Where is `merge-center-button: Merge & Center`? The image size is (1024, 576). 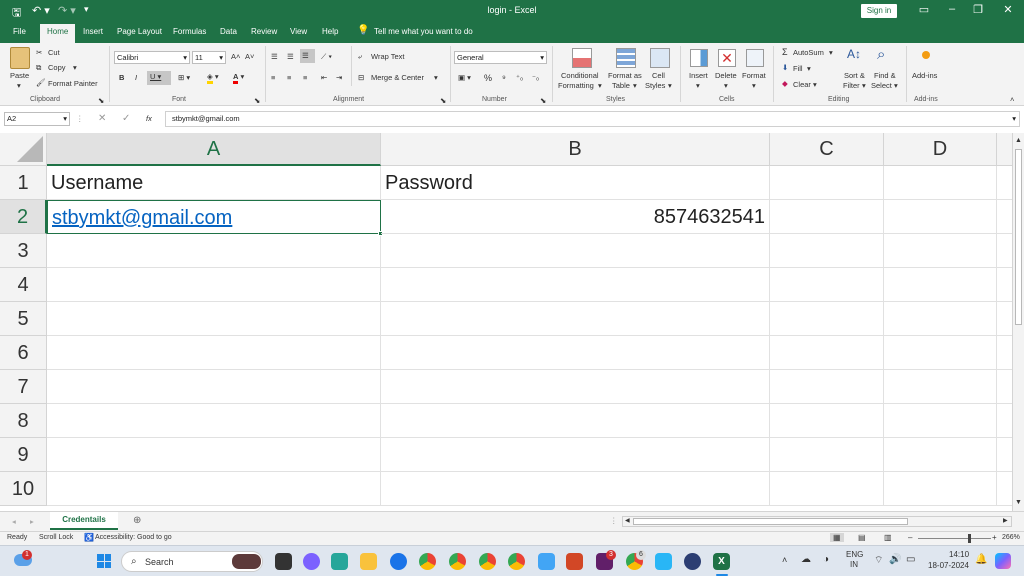 merge-center-button: Merge & Center is located at coordinates (397, 77).